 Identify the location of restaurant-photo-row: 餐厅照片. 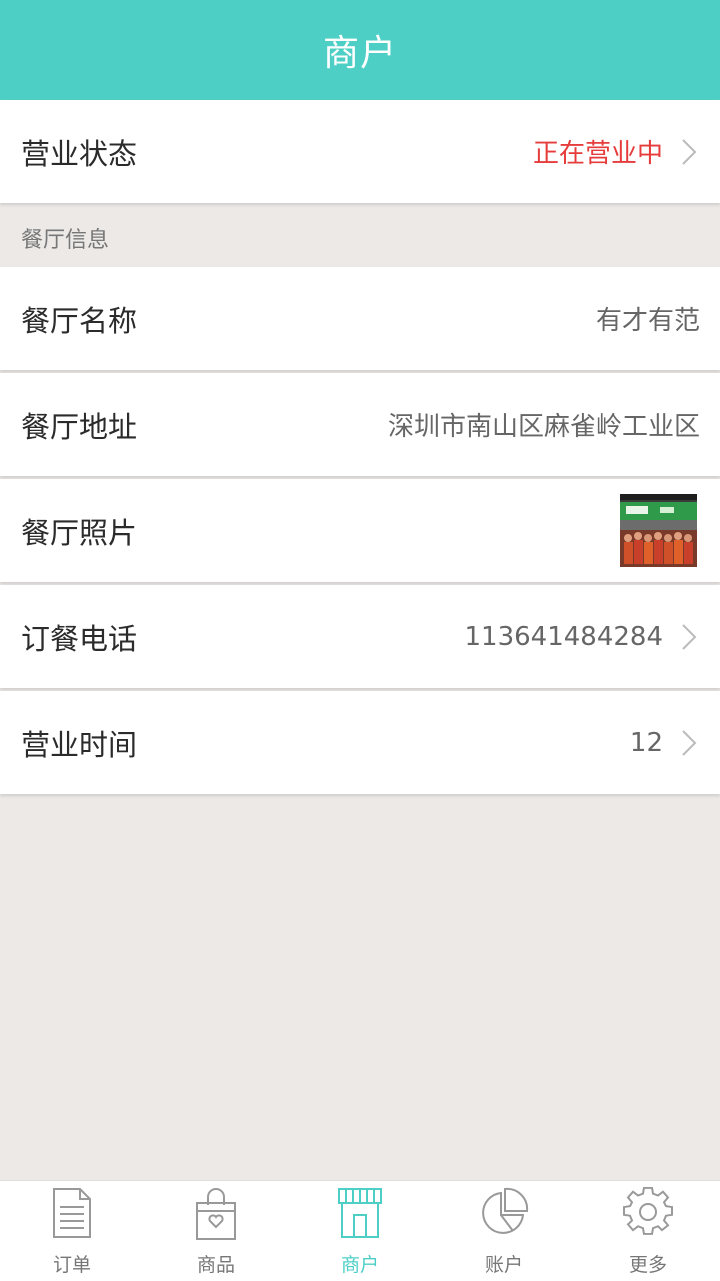
(360, 530).